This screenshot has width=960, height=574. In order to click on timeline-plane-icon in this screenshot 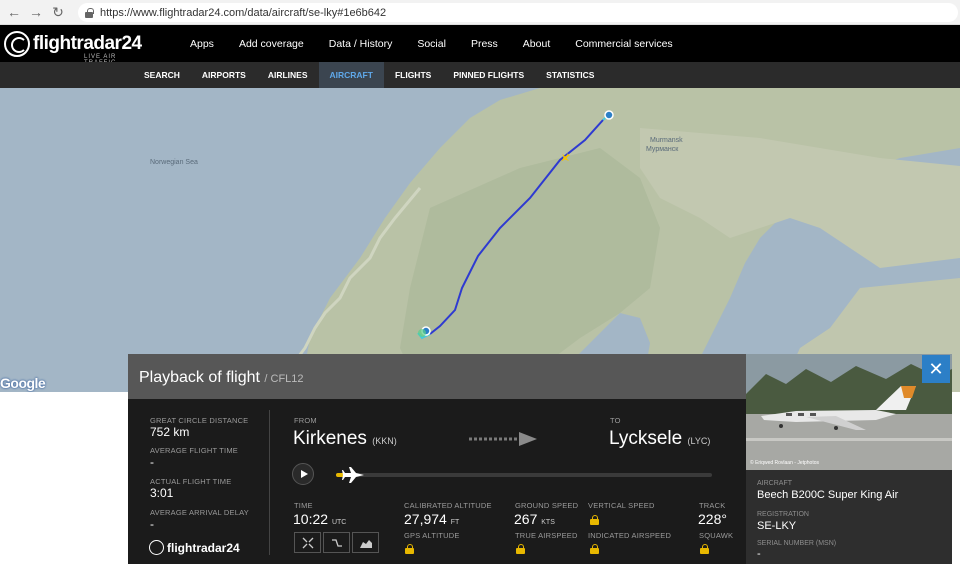, I will do `click(354, 475)`.